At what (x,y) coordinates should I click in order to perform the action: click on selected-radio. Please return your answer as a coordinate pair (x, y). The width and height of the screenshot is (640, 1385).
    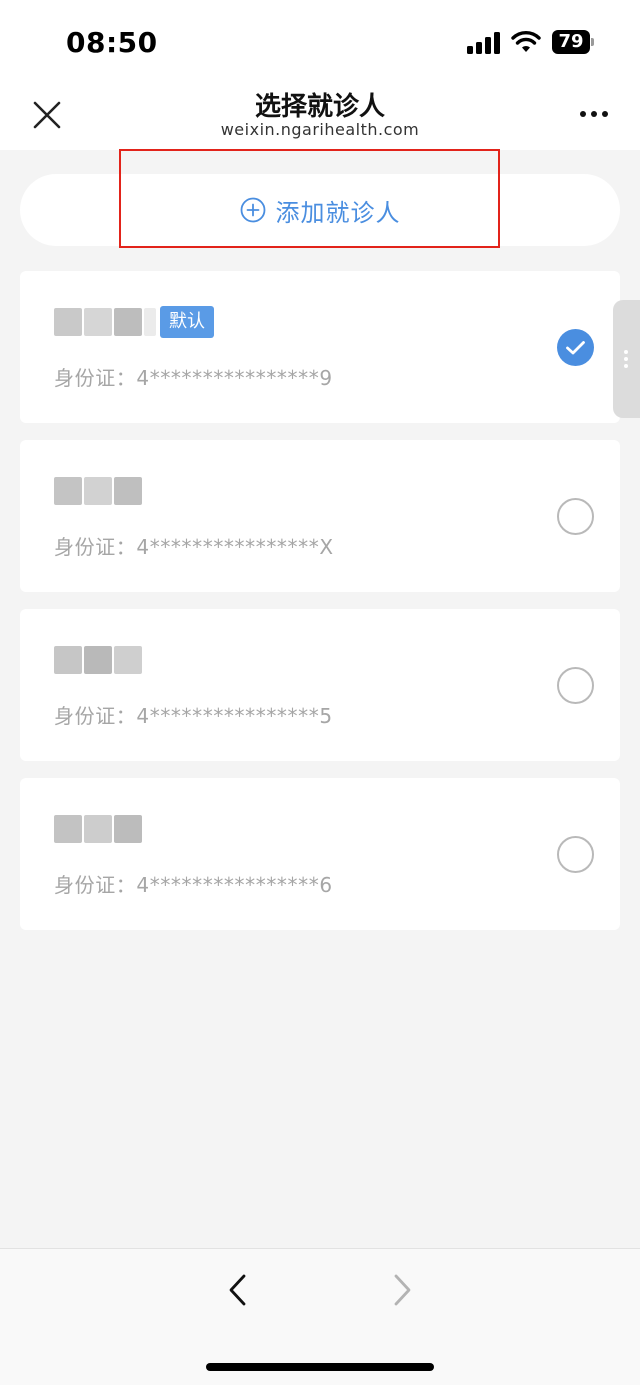
    Looking at the image, I should click on (575, 347).